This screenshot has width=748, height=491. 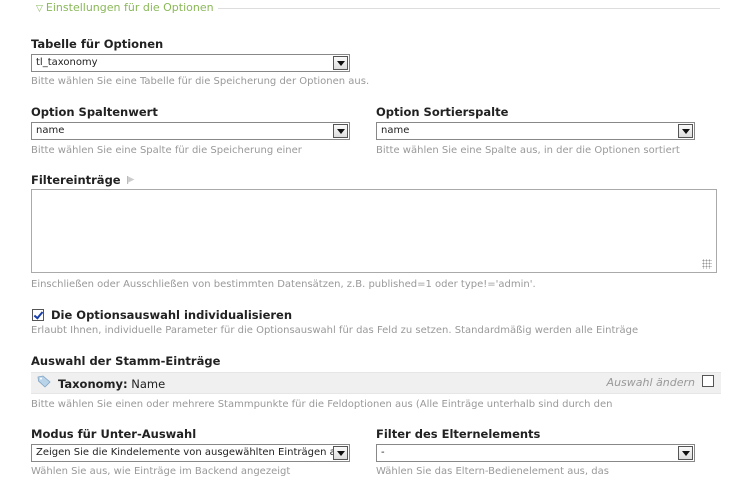 I want to click on customize-label: Die Optionsauswahl individualisieren, so click(x=171, y=315).